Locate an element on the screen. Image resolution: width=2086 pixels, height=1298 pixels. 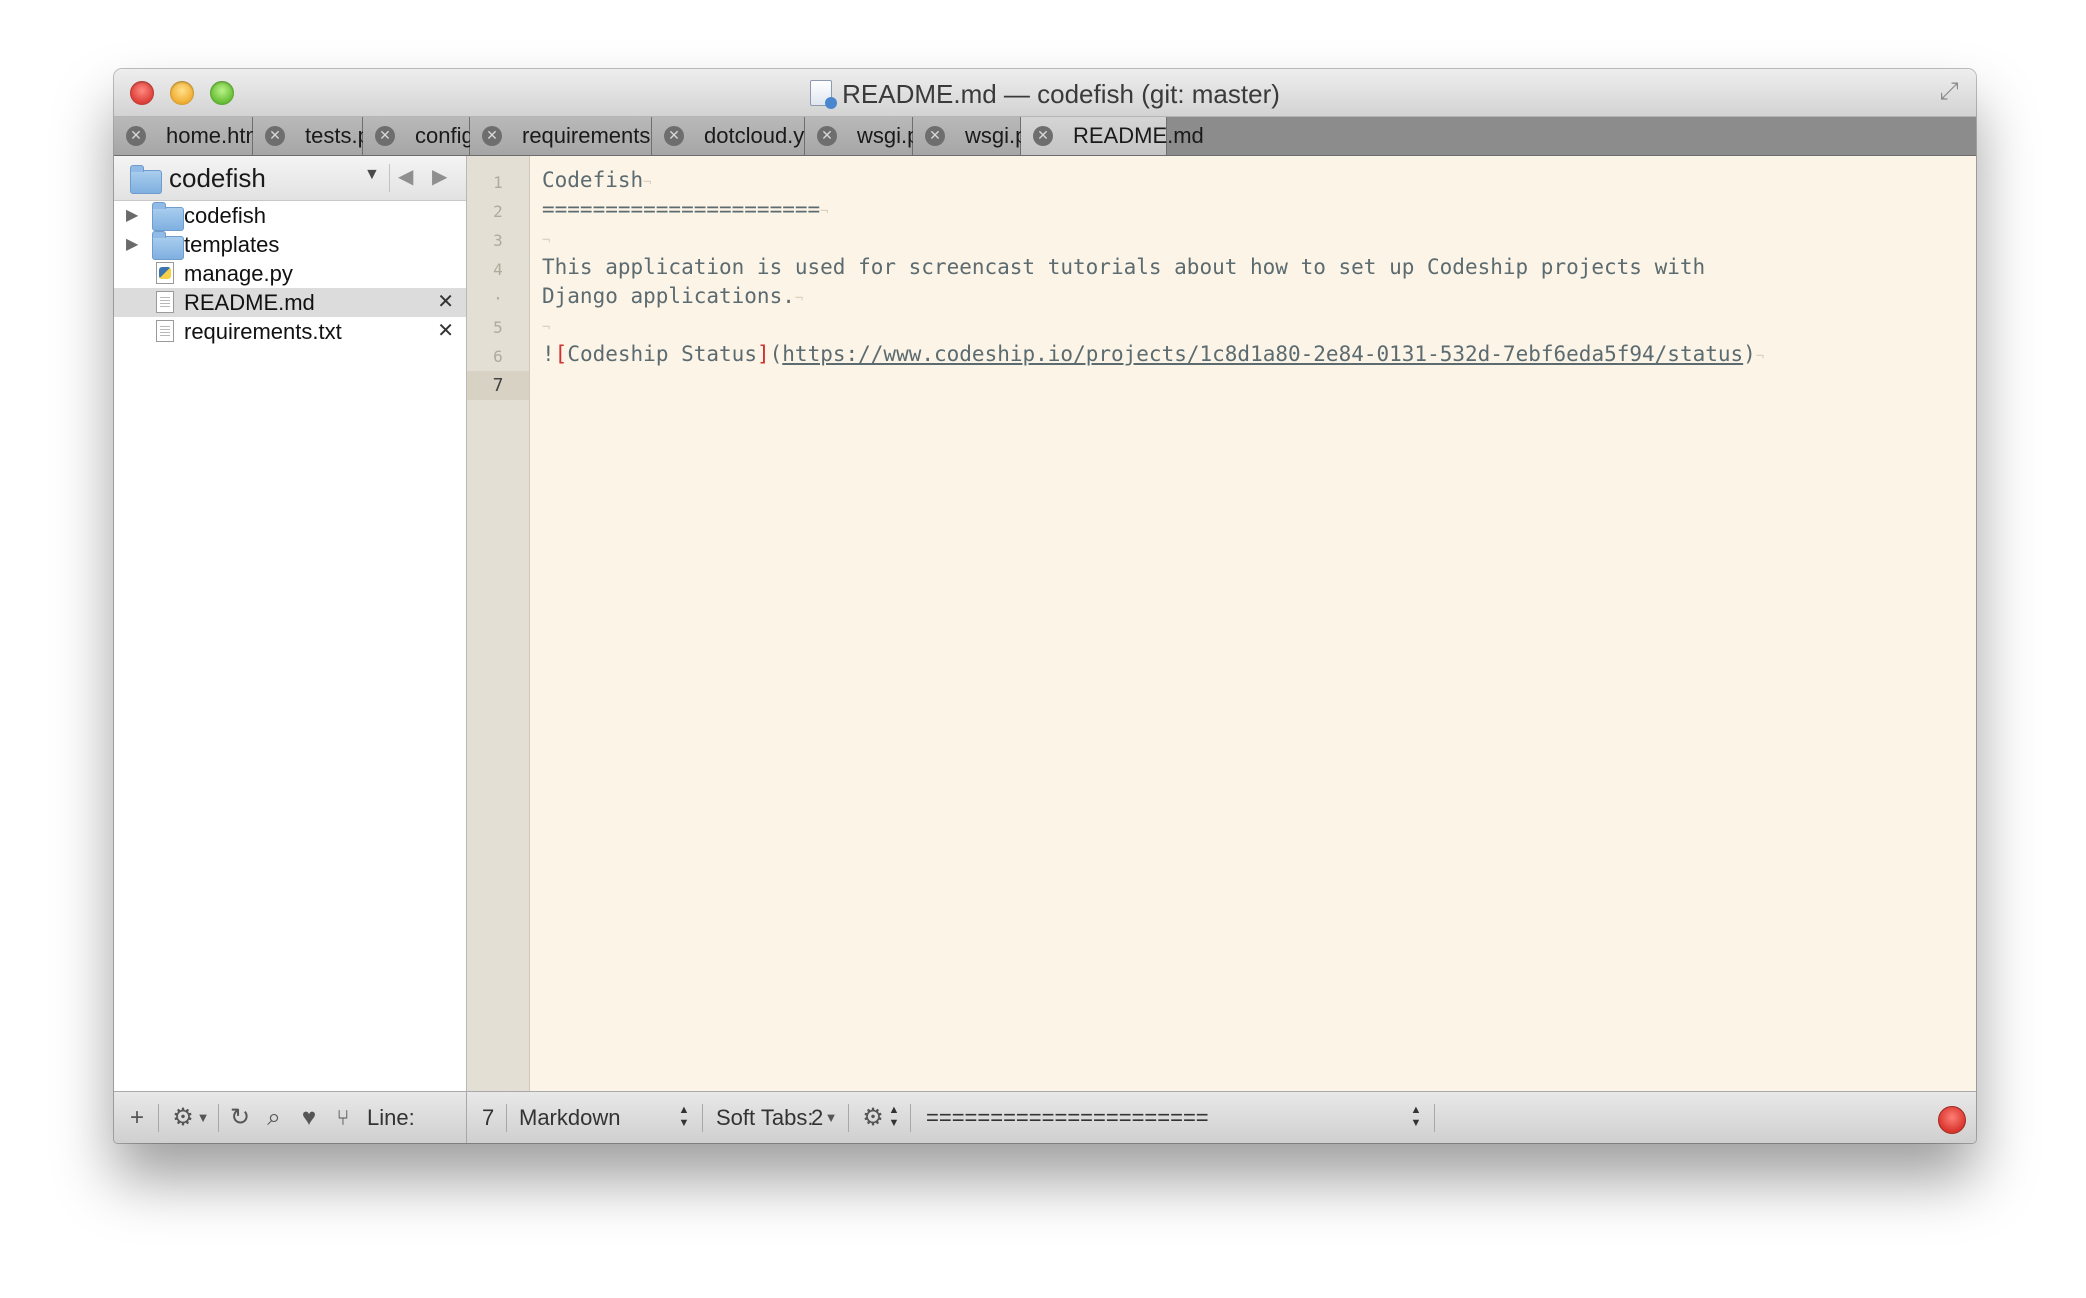
code-line-3: ¬ is located at coordinates (546, 238).